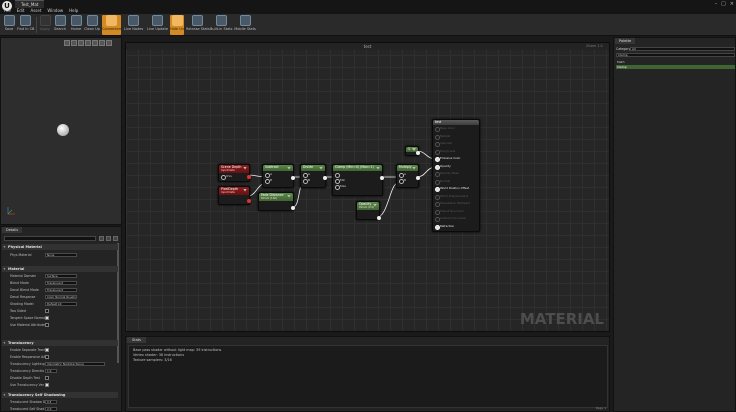 Image resolution: width=736 pixels, height=412 pixels. What do you see at coordinates (88, 43) in the screenshot?
I see `cube-preview-icon` at bounding box center [88, 43].